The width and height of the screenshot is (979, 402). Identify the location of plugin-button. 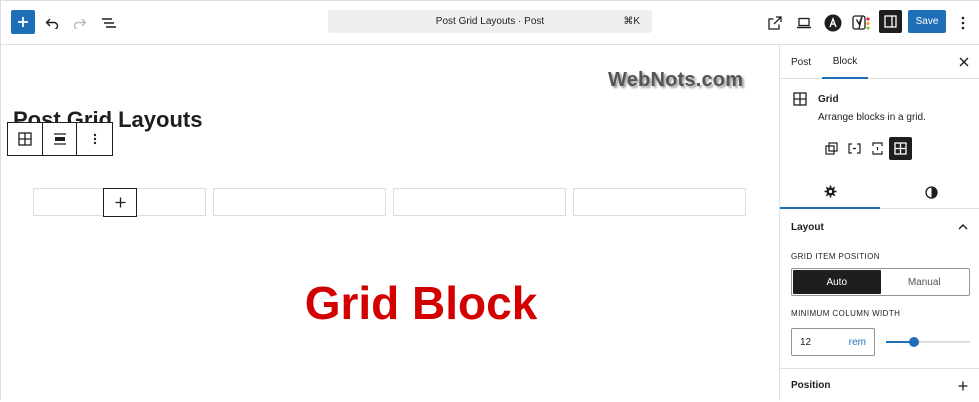
(833, 23).